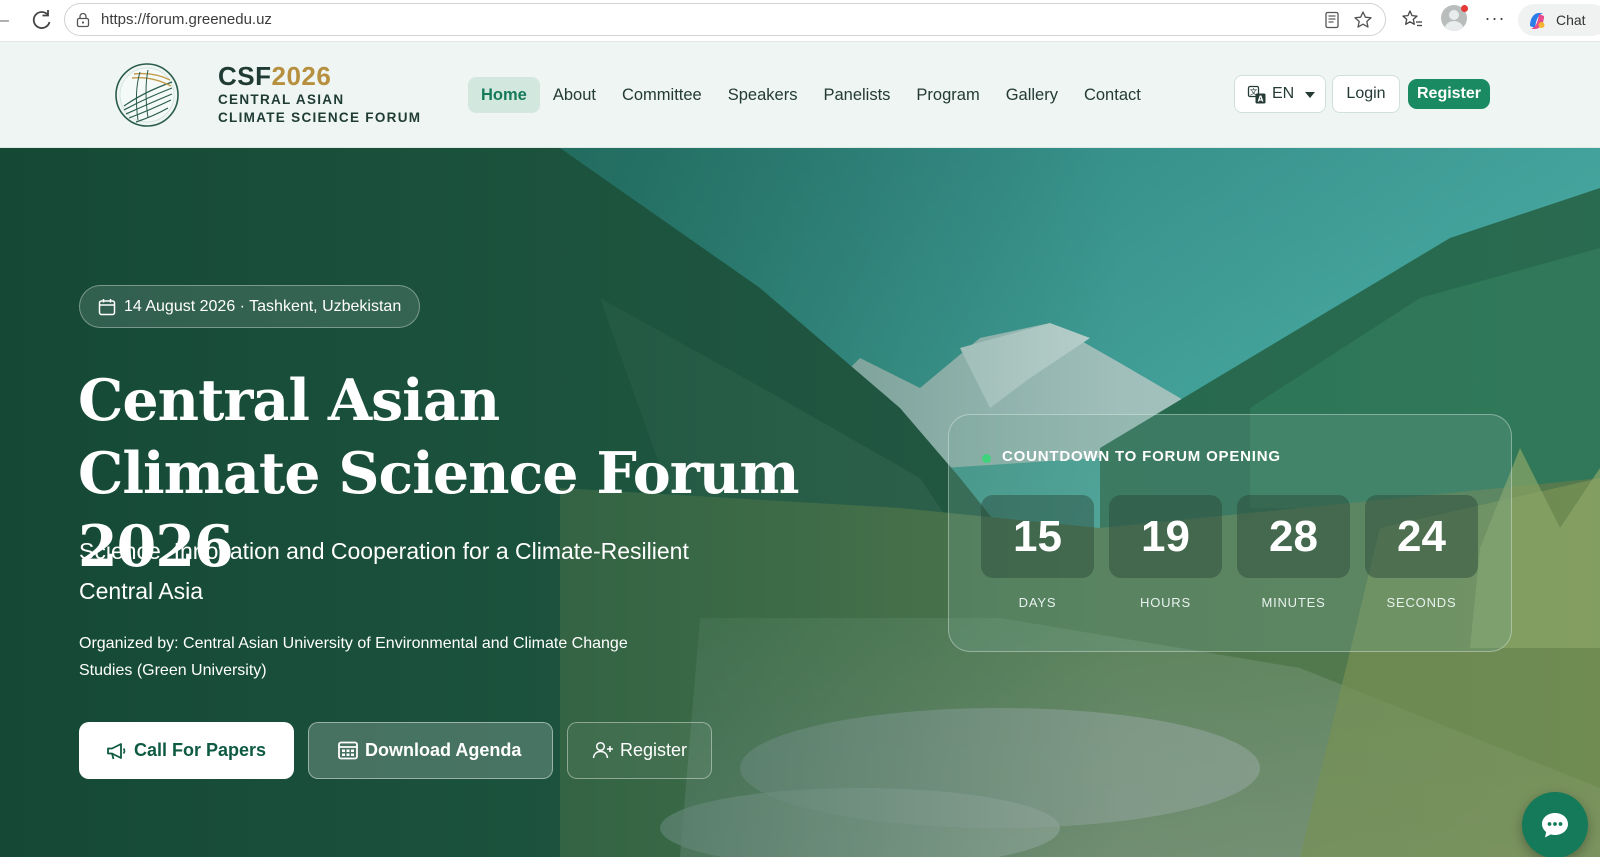 Image resolution: width=1600 pixels, height=857 pixels. Describe the element at coordinates (116, 751) in the screenshot. I see `megaphone-icon` at that location.